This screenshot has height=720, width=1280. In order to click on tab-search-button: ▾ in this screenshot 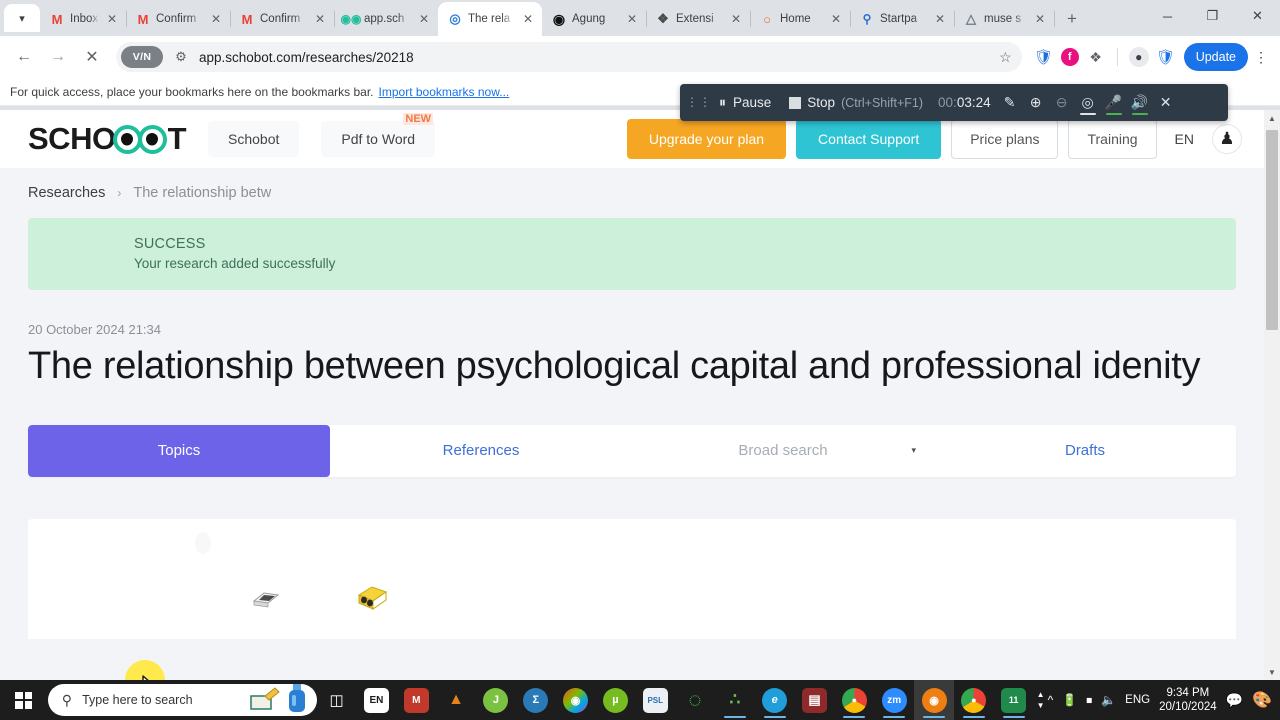, I will do `click(22, 18)`.